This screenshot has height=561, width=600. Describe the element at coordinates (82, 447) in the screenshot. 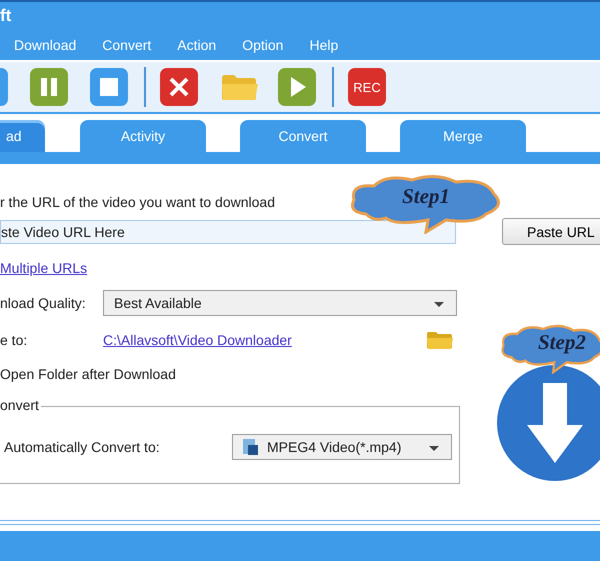

I see `auto-convert-label: Automatically Convert to:` at that location.